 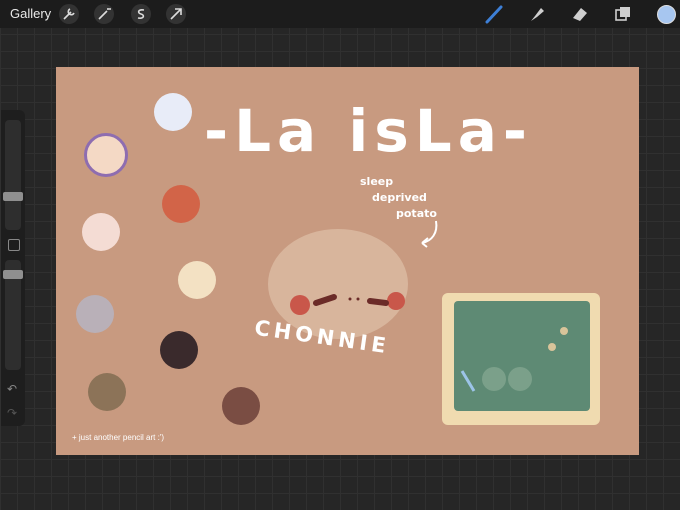 I want to click on opacity-slider, so click(x=13, y=315).